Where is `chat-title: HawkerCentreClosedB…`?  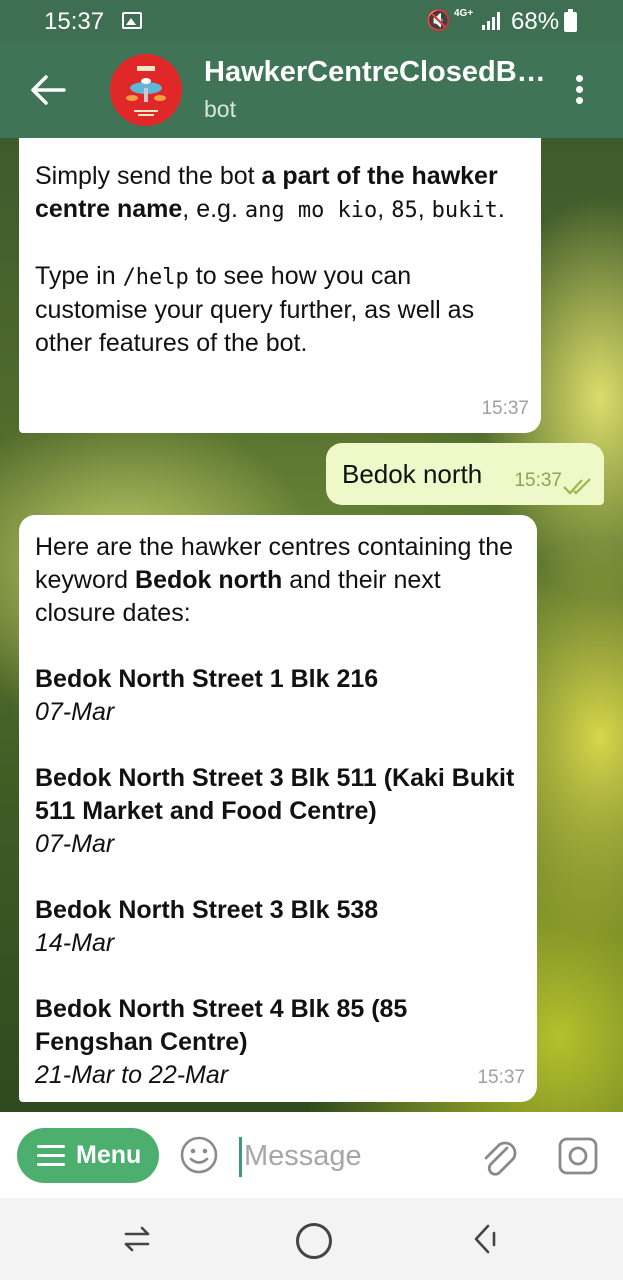 chat-title: HawkerCentreClosedB… is located at coordinates (374, 72).